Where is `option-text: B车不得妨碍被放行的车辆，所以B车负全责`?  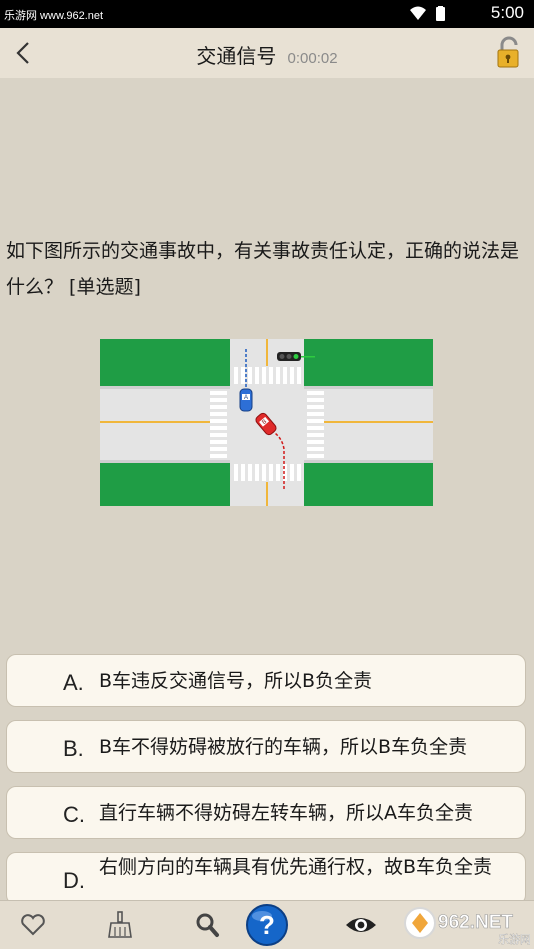
option-text: B车不得妨碍被放行的车辆，所以B车负全责 is located at coordinates (283, 747).